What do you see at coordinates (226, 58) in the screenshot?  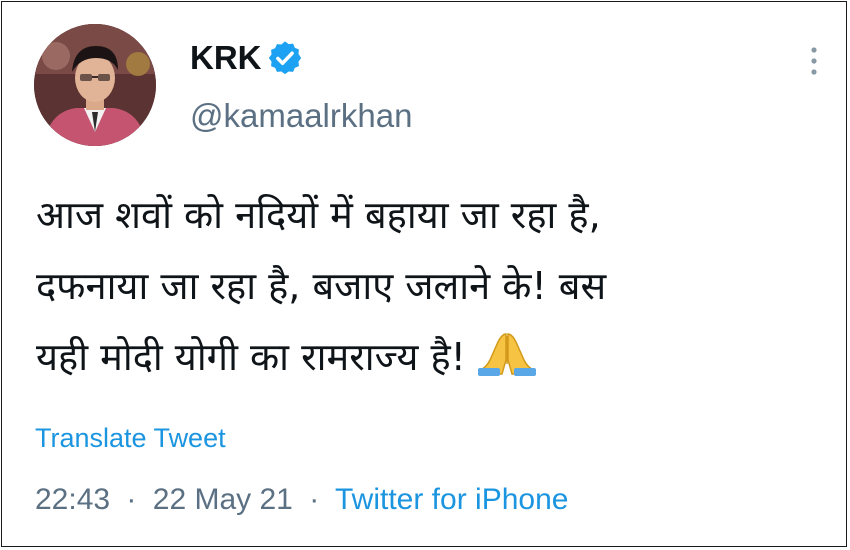 I see `author-display-name: KRK` at bounding box center [226, 58].